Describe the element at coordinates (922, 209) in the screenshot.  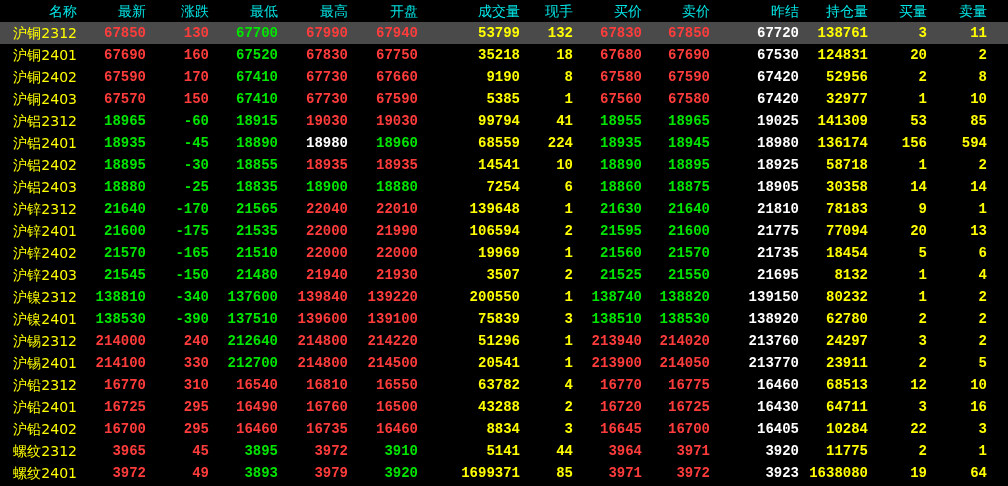
I see `table-cell: 9` at that location.